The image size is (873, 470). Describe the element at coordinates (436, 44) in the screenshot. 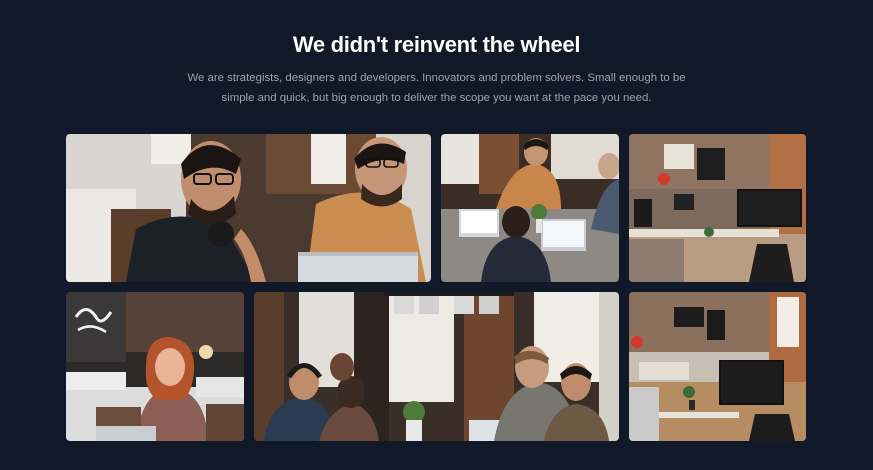

I see `section-title: We didn't reinvent the wheel` at that location.